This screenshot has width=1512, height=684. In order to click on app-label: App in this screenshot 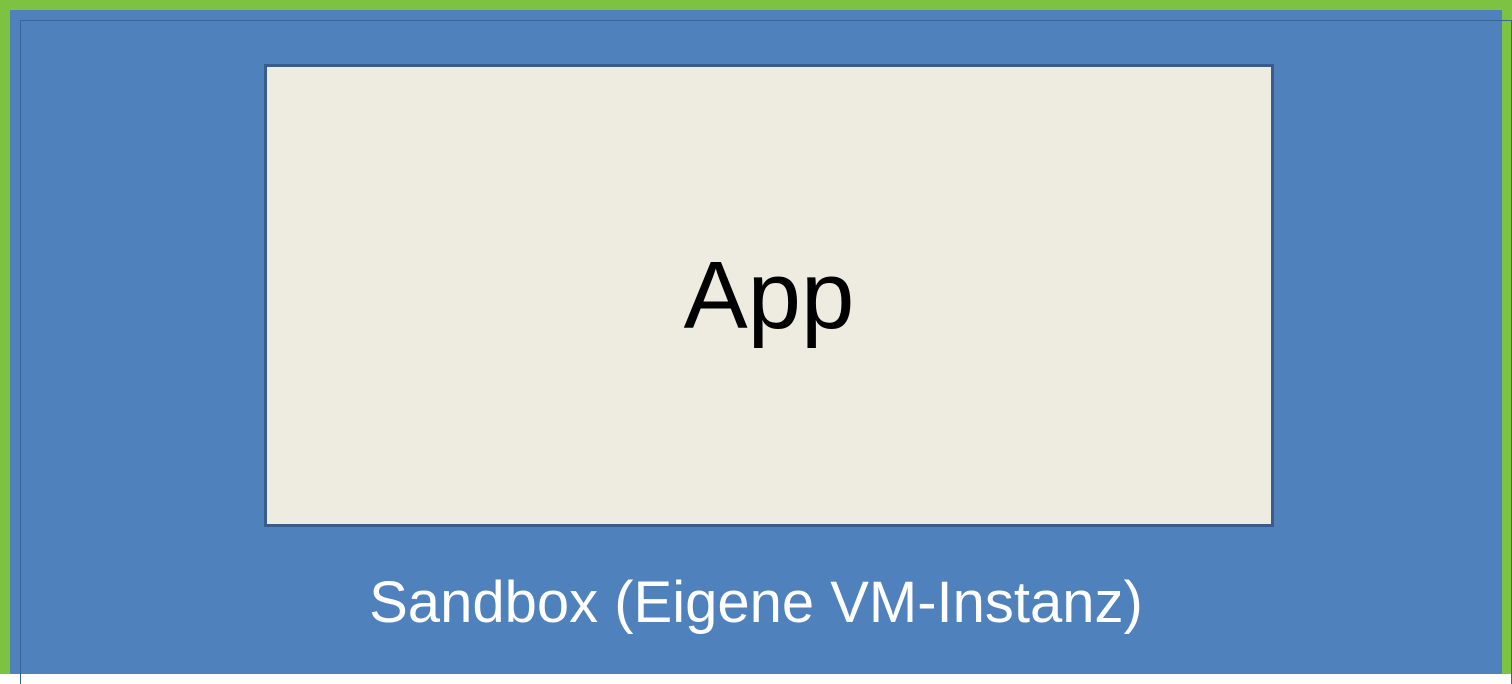, I will do `click(769, 295)`.